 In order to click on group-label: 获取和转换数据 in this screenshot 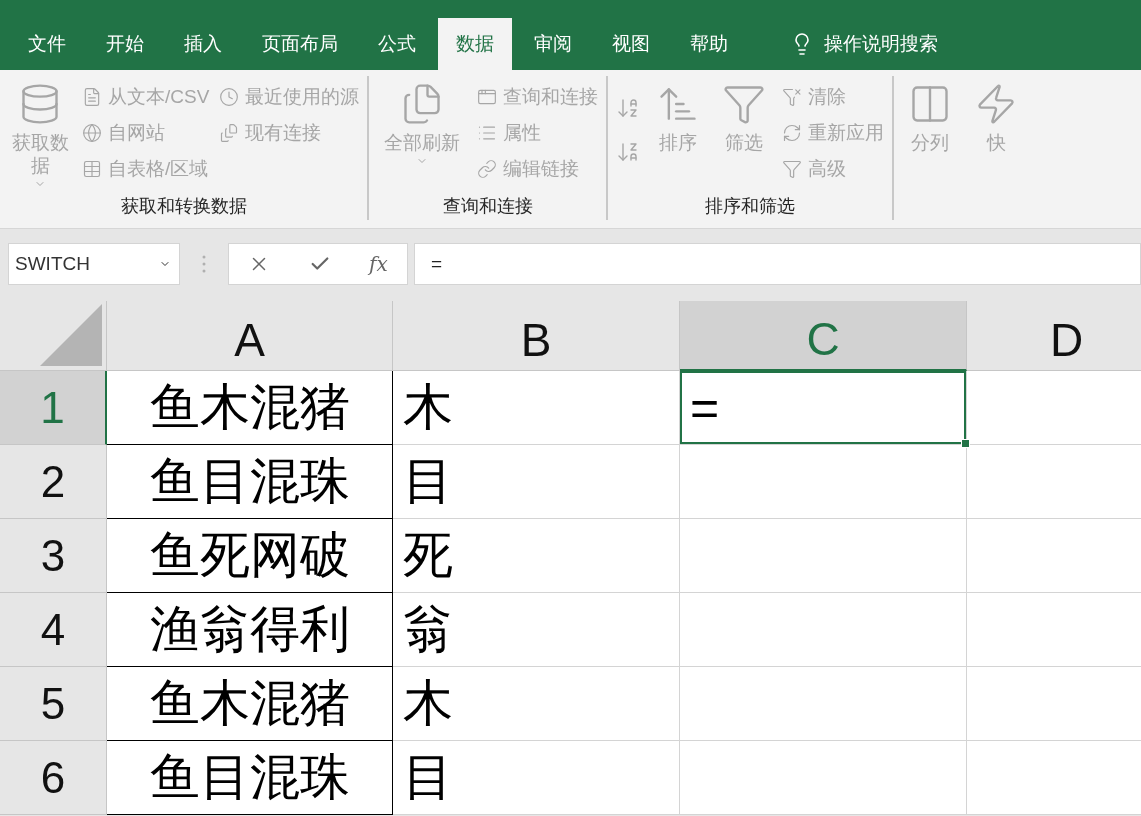, I will do `click(183, 206)`.